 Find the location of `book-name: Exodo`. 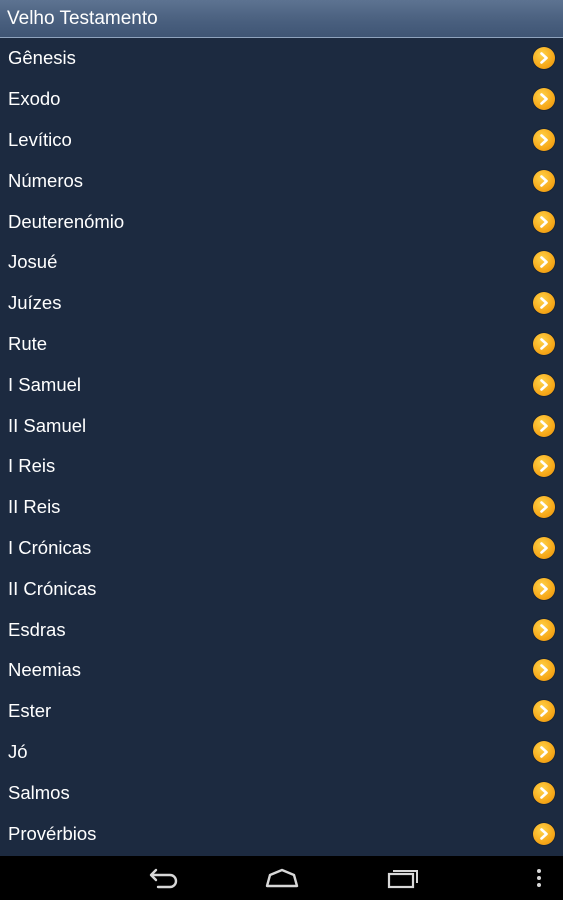

book-name: Exodo is located at coordinates (34, 99).